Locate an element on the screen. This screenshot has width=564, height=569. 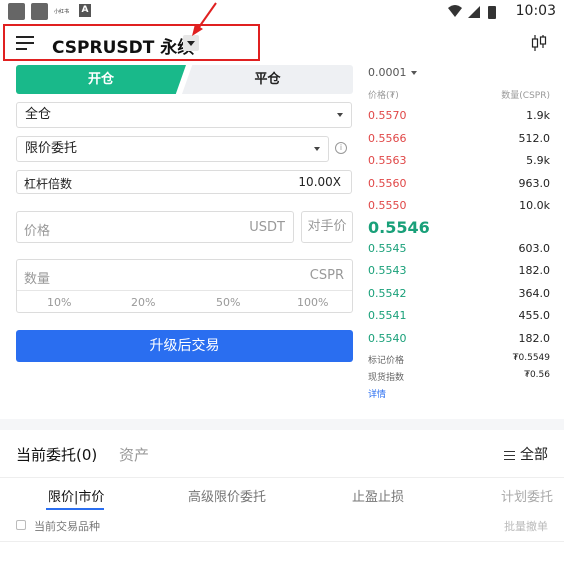
percent-10-button: 10% is located at coordinates (59, 302).